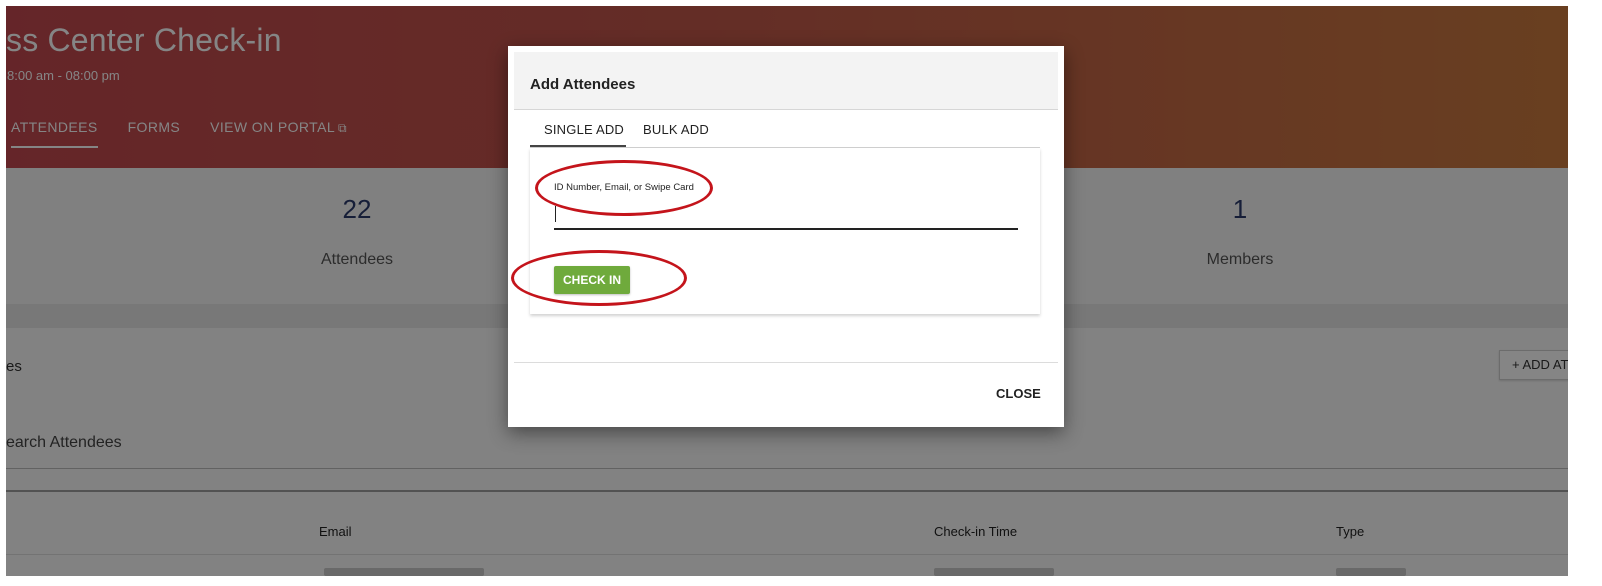  Describe the element at coordinates (786, 215) in the screenshot. I see `id-email-swipe-input` at that location.